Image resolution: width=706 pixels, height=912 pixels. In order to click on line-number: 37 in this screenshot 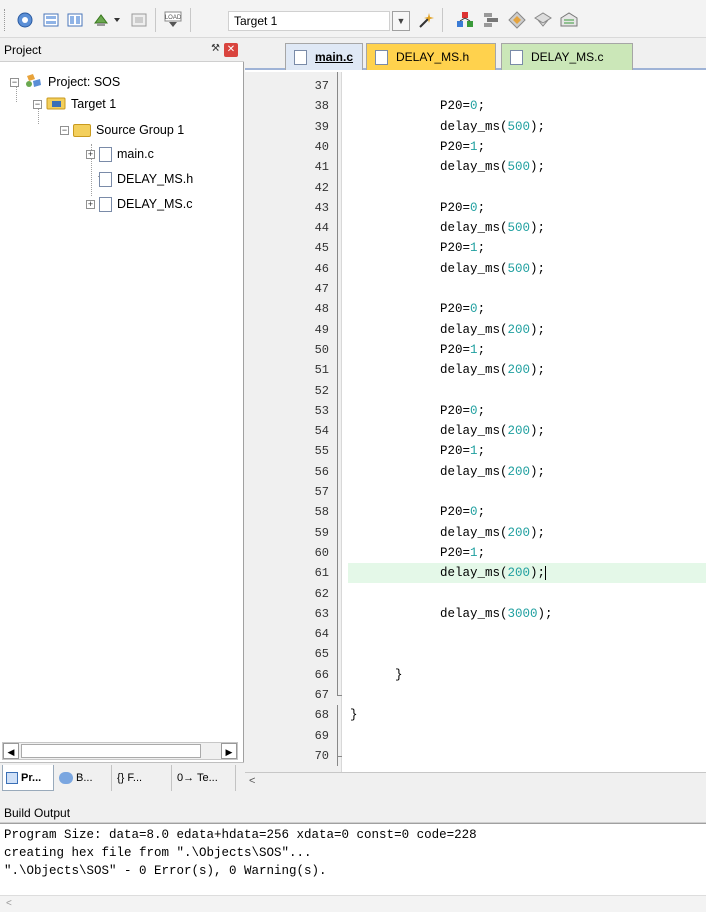, I will do `click(321, 86)`.